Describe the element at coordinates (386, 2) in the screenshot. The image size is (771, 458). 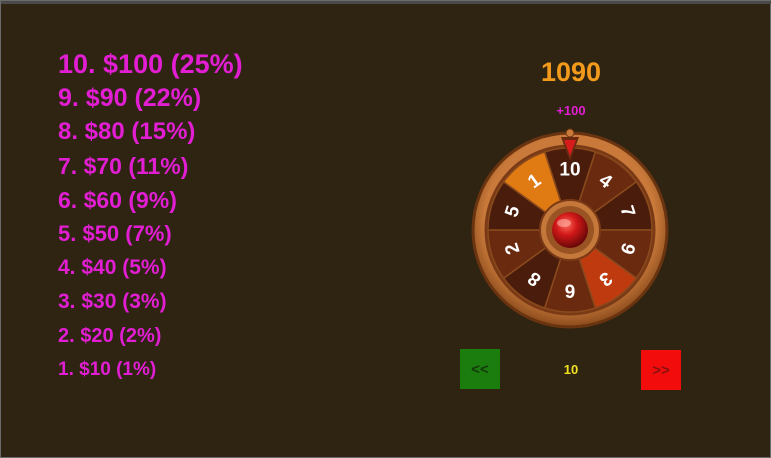
I see `top-strip` at that location.